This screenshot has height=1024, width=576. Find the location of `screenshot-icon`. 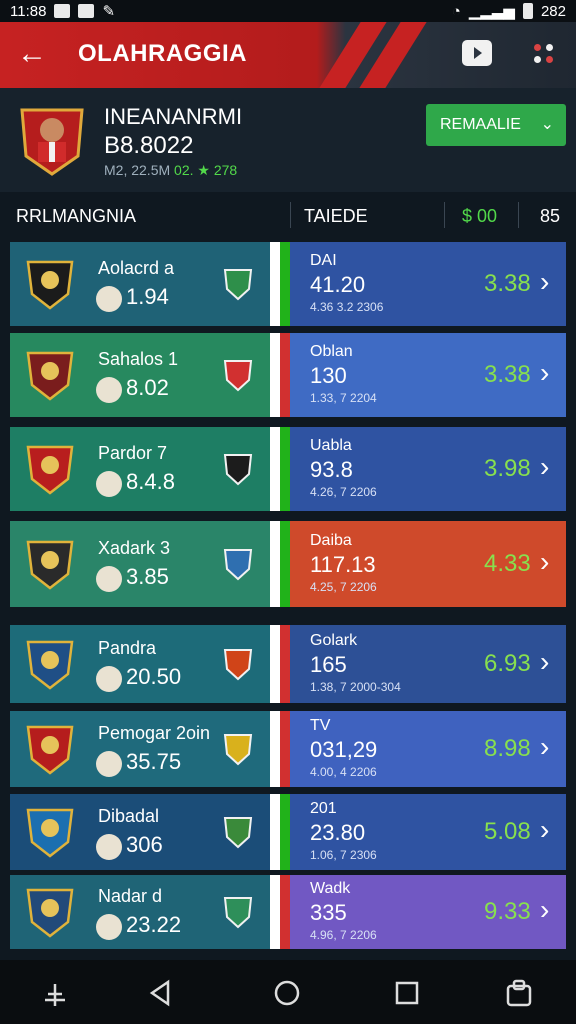

screenshot-icon is located at coordinates (519, 993).